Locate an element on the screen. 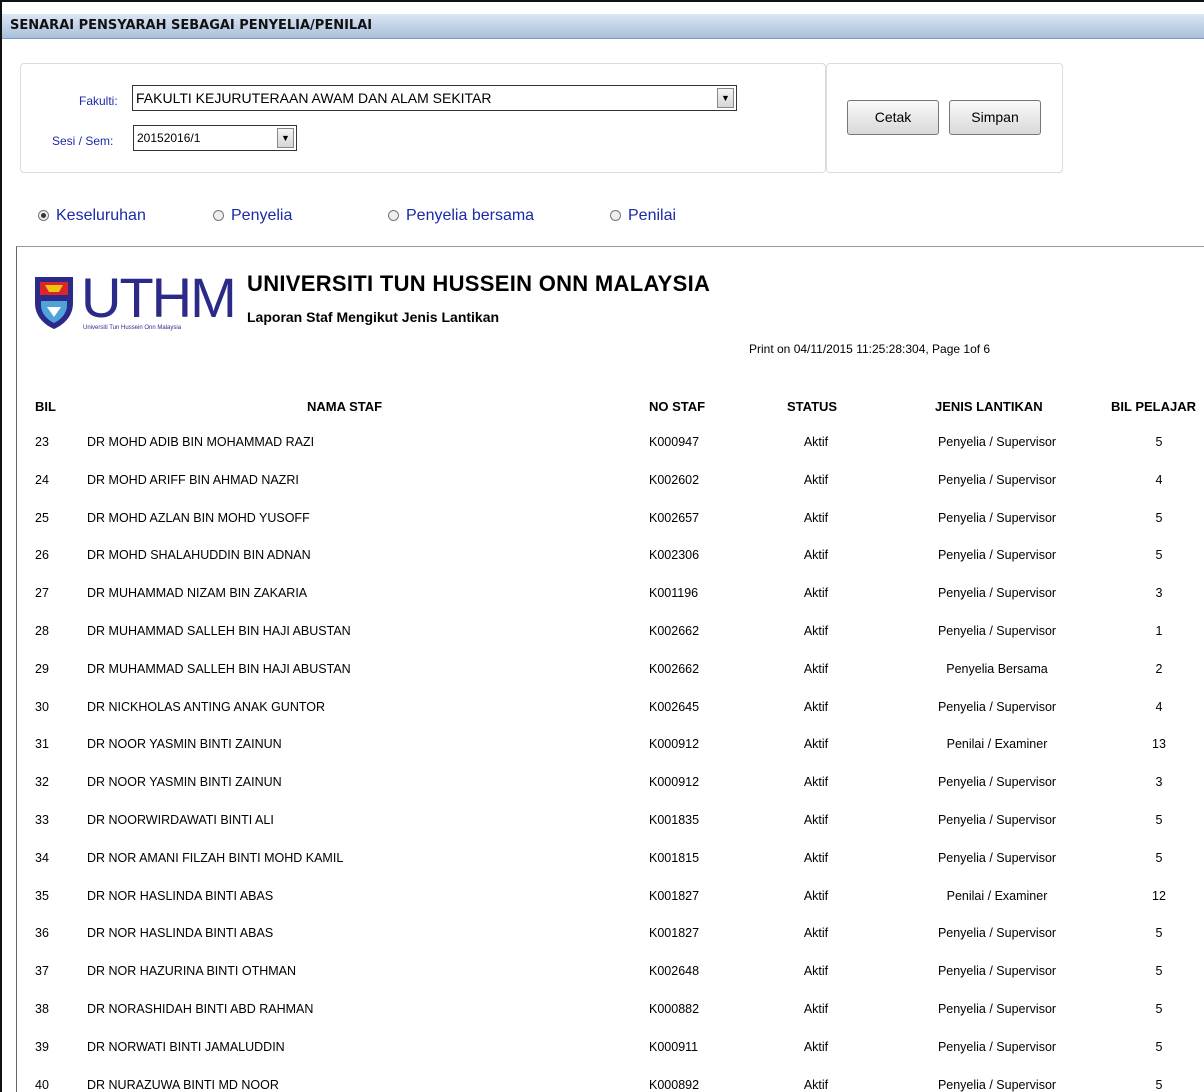 This screenshot has height=1092, width=1204. radio-penyelia: Penyelia is located at coordinates (252, 216).